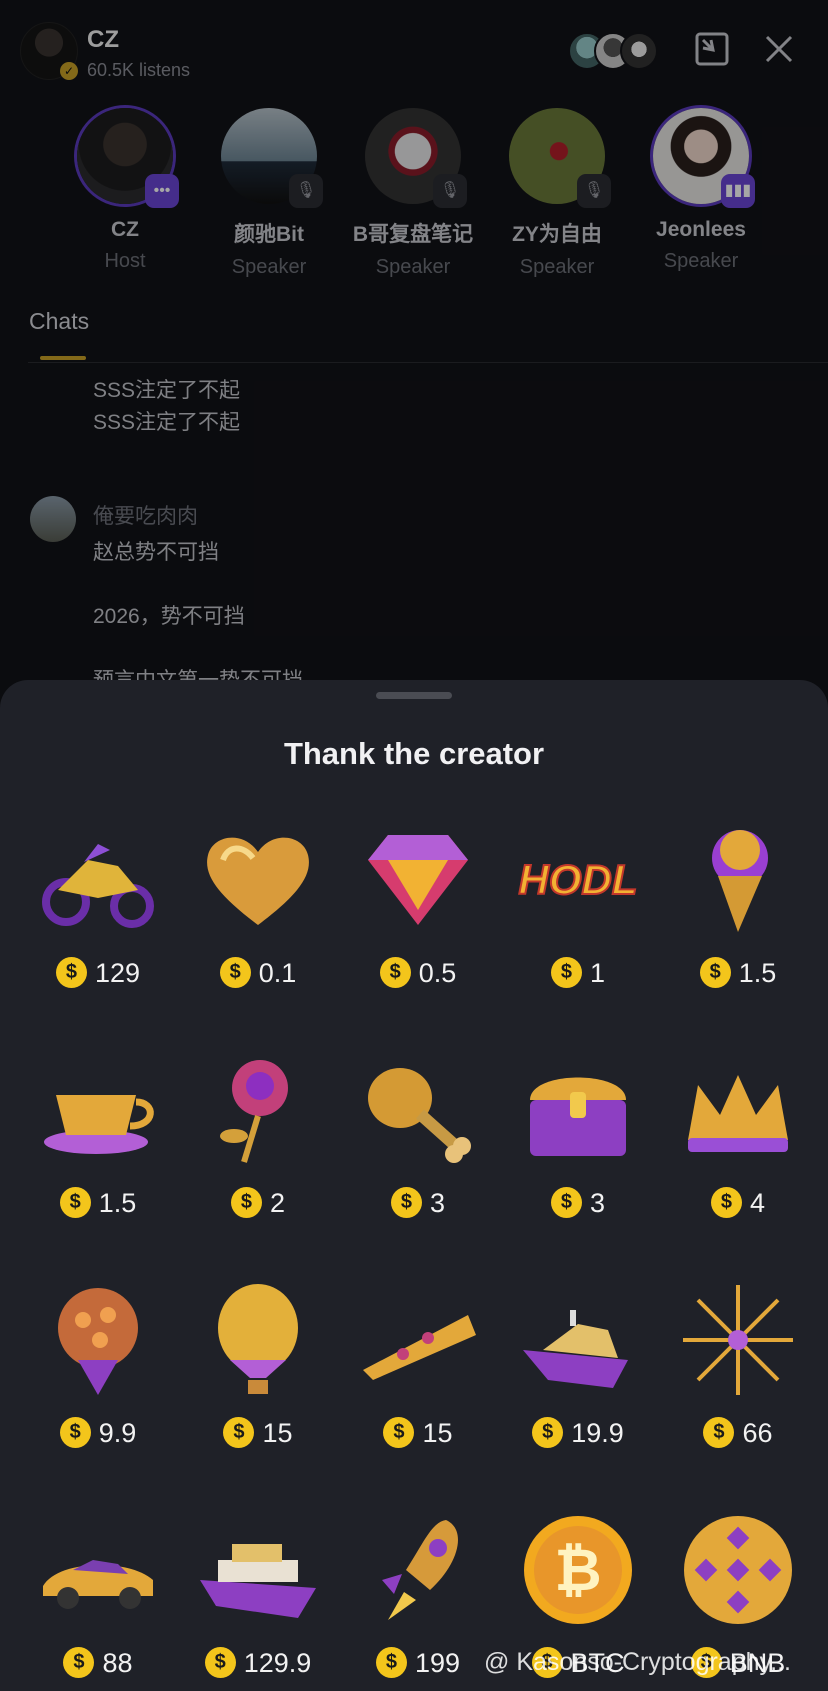  I want to click on minimize-button, so click(712, 49).